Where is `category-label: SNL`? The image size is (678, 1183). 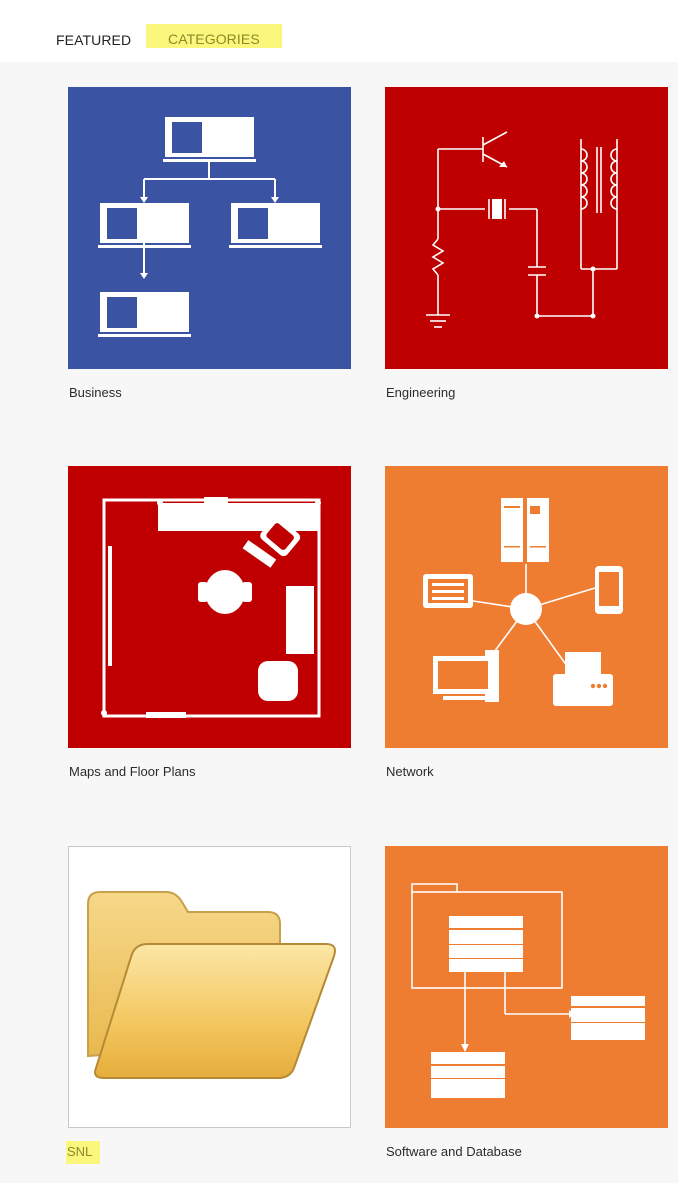 category-label: SNL is located at coordinates (83, 1152).